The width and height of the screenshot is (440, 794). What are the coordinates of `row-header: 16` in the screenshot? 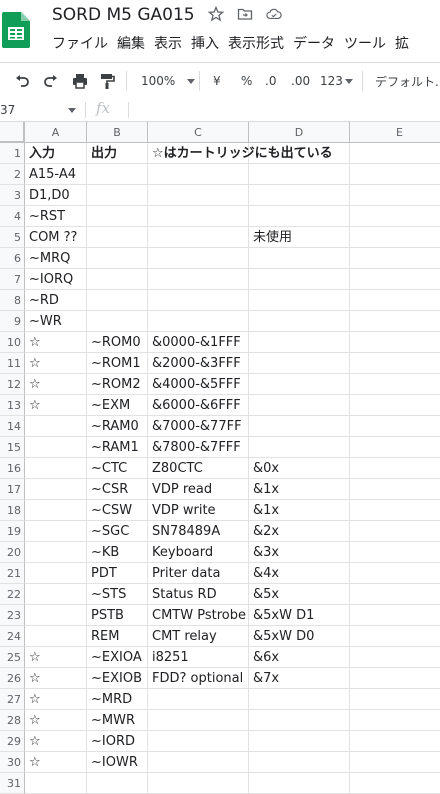 It's located at (12, 468).